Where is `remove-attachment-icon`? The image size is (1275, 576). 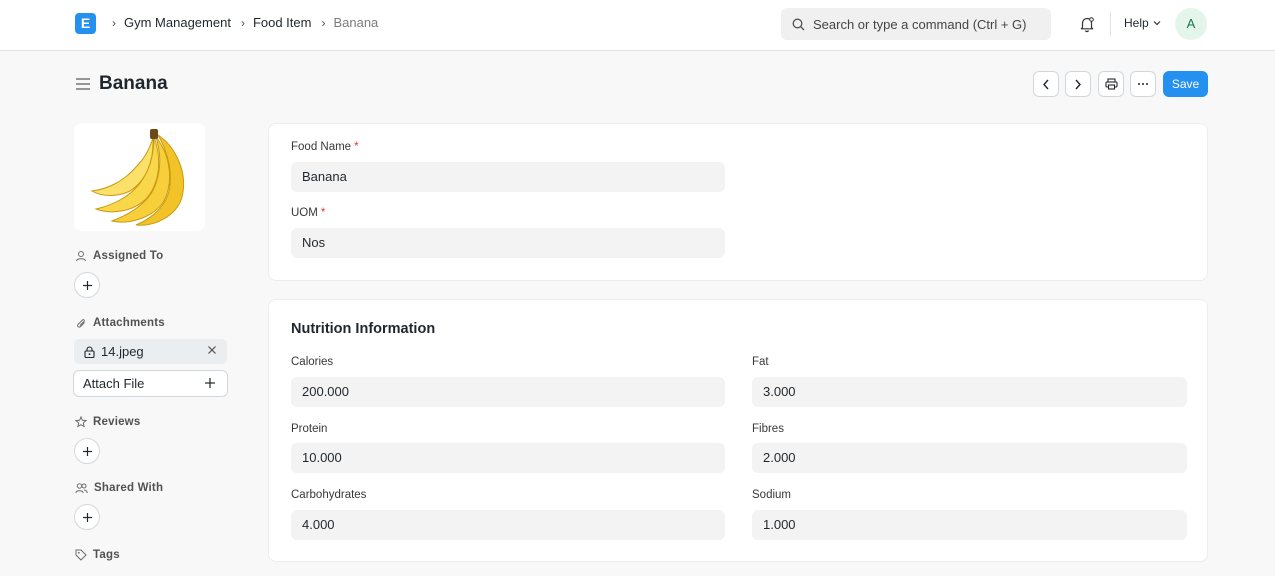
remove-attachment-icon is located at coordinates (212, 350).